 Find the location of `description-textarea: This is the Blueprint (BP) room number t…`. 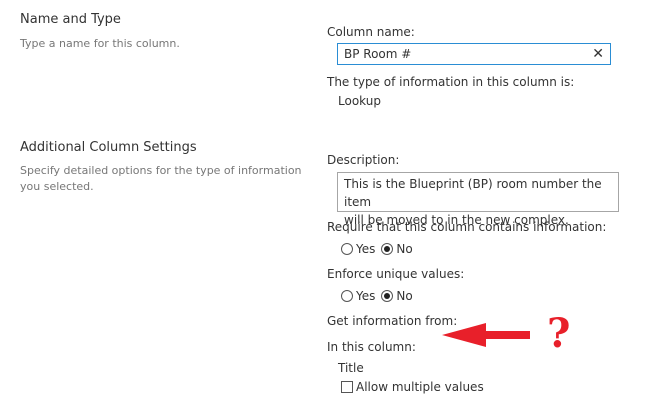

description-textarea: This is the Blueprint (BP) room number t… is located at coordinates (478, 199).